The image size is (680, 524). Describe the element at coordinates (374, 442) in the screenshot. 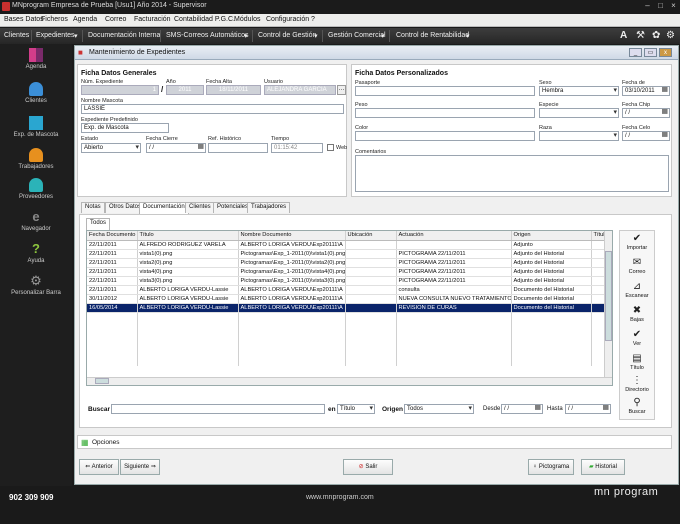

I see `opciones-bar: ▦ Opciones` at that location.